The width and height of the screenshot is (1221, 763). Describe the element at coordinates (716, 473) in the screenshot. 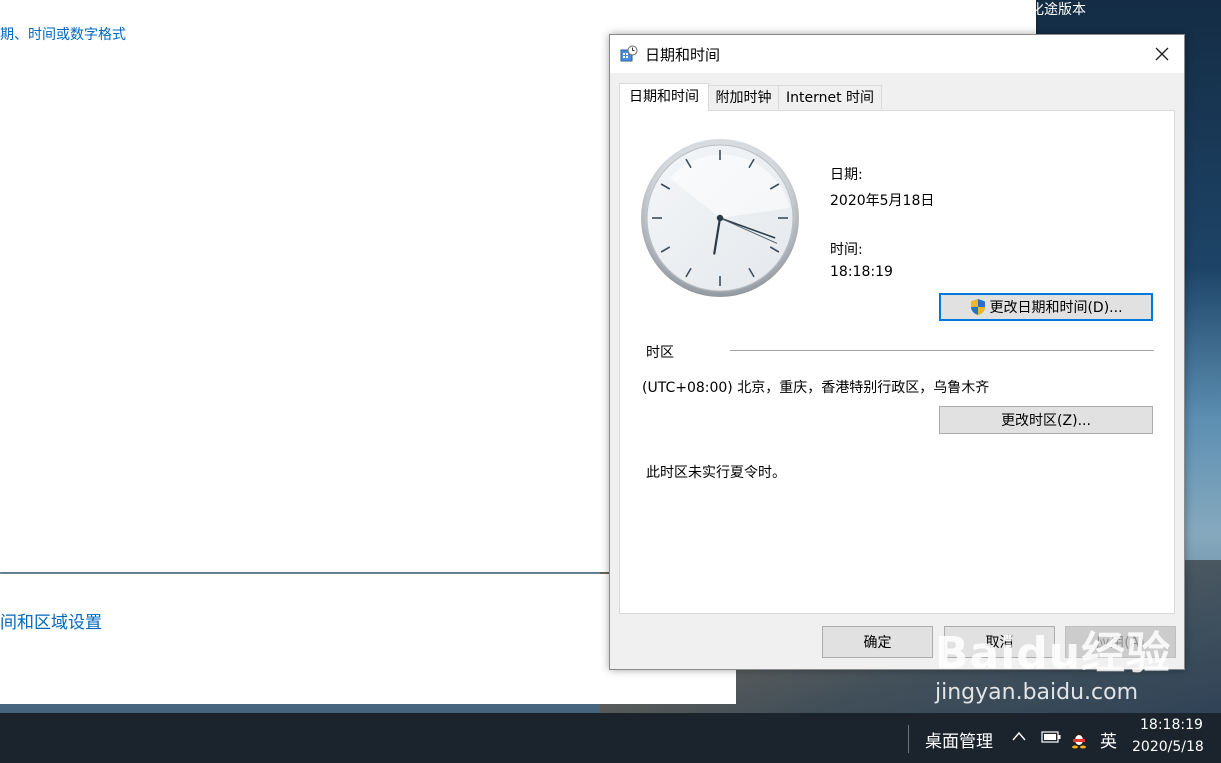

I see `dst-note: 此时区未实行夏令时。` at that location.